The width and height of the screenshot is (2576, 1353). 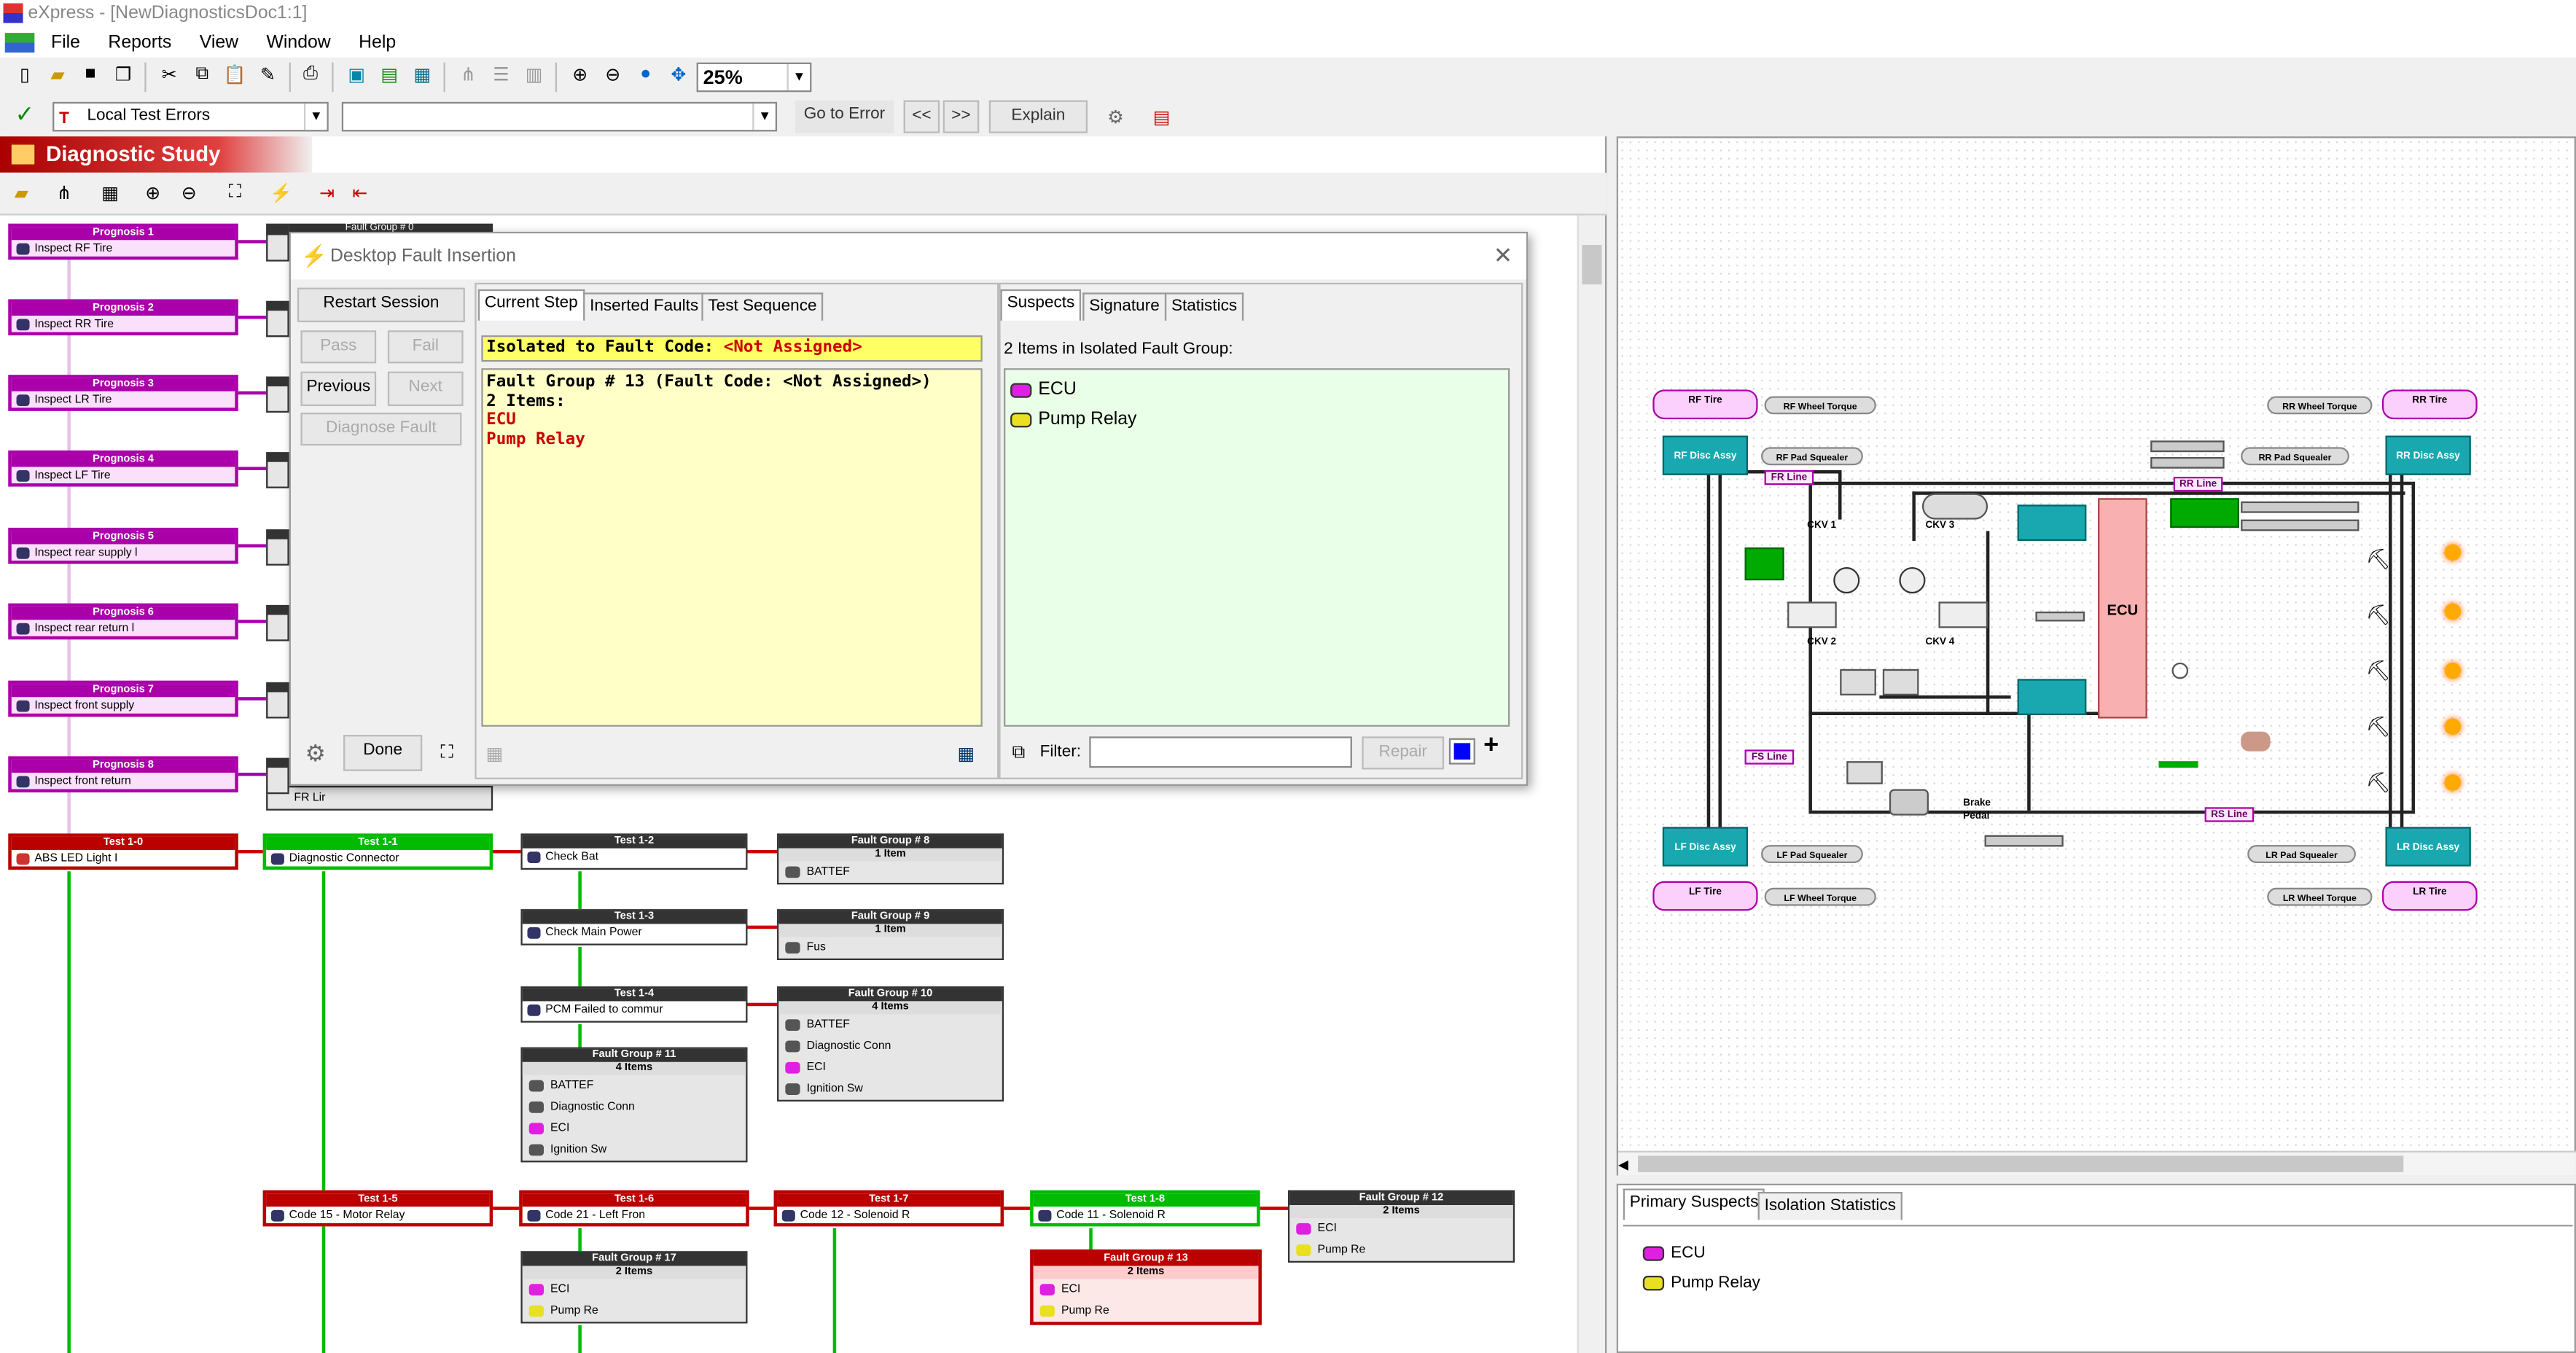 What do you see at coordinates (191, 116) in the screenshot?
I see `error-filter-select: T Local Test Errors ▼` at bounding box center [191, 116].